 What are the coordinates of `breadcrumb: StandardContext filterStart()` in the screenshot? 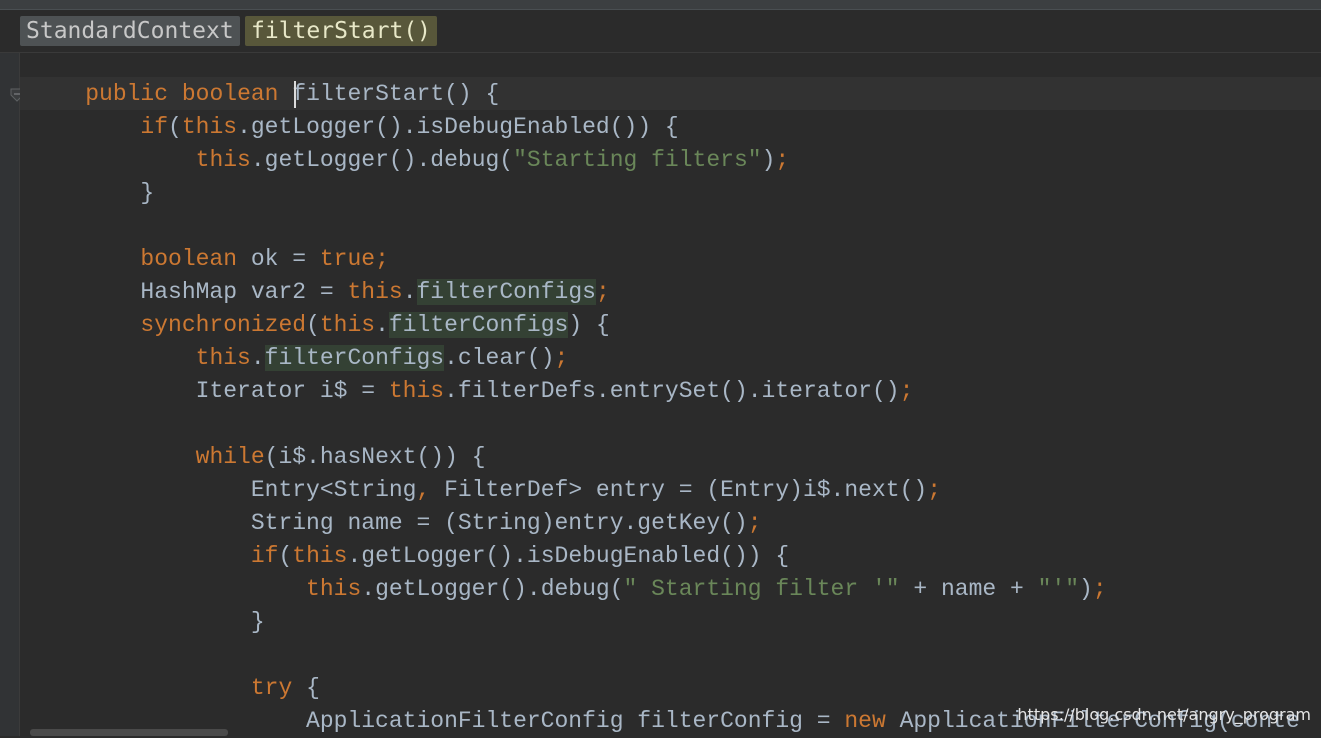 It's located at (660, 31).